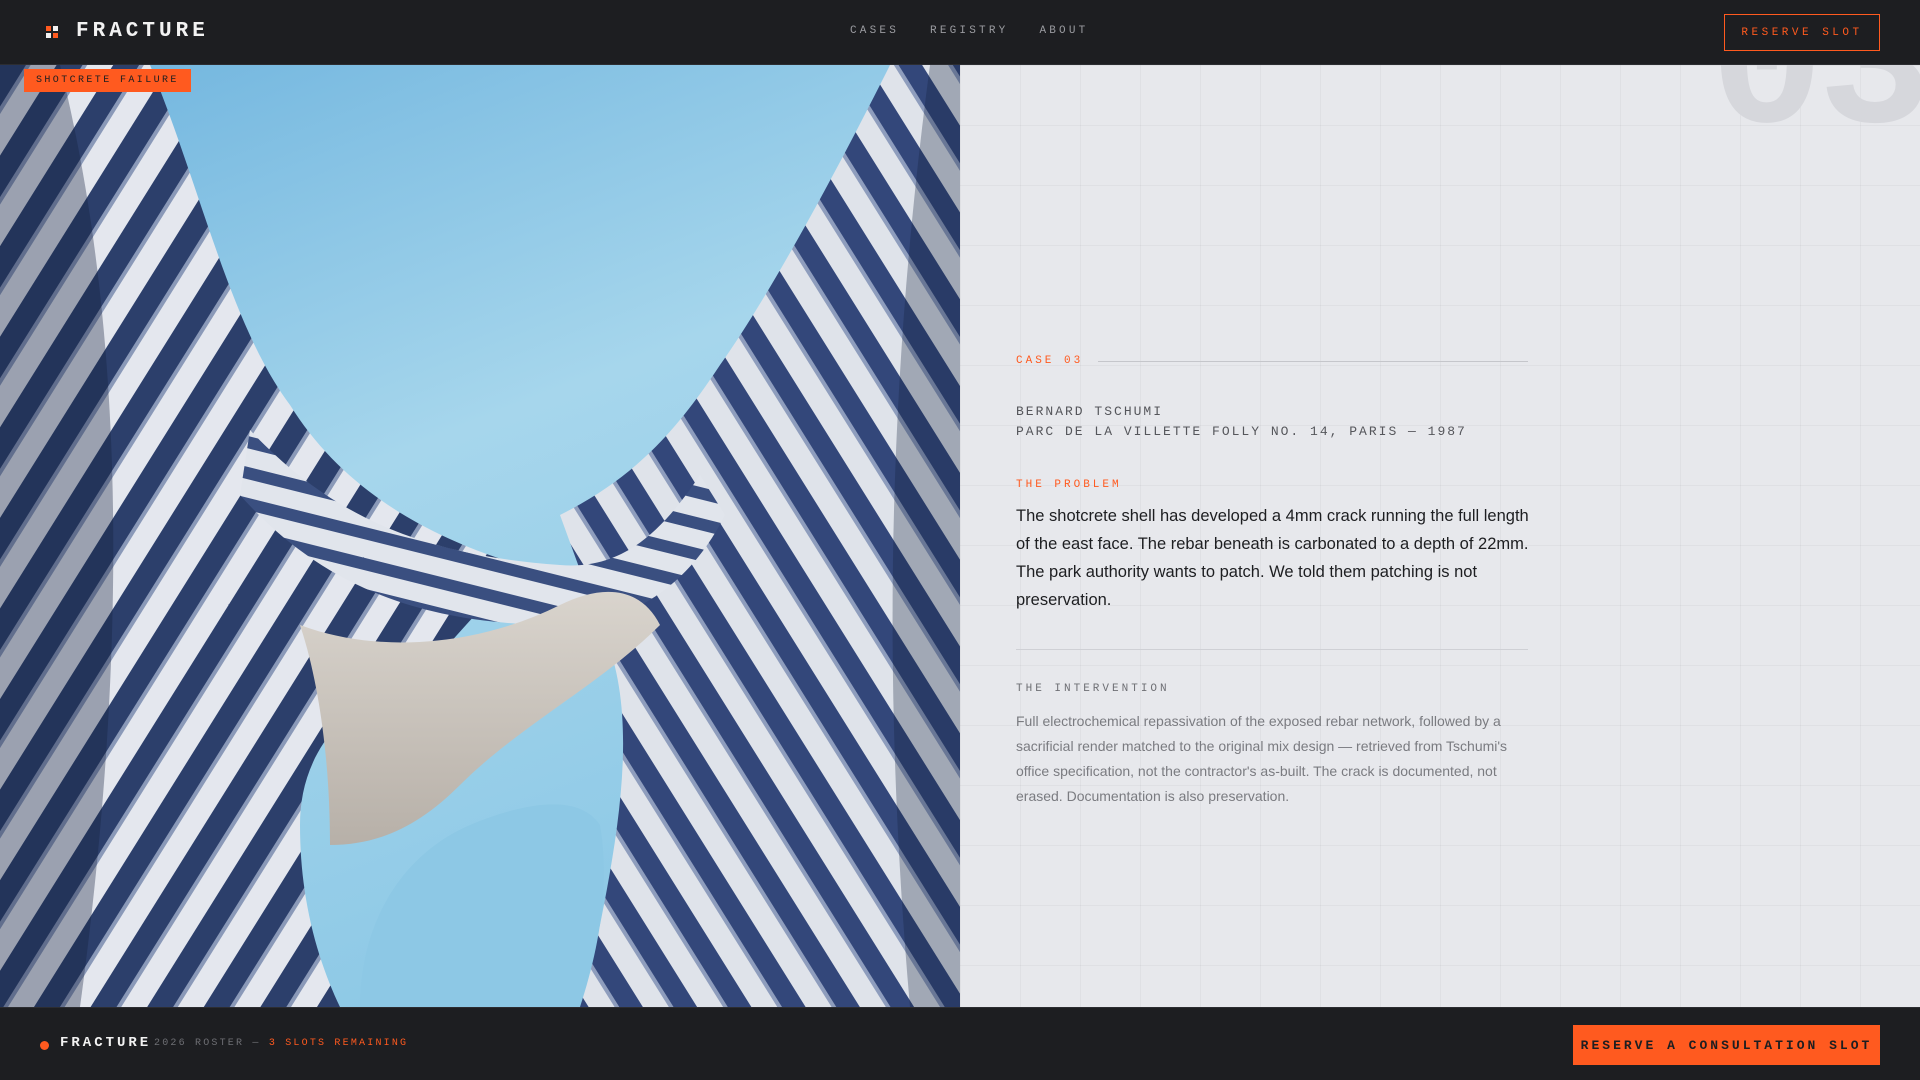 The height and width of the screenshot is (1080, 1920). Describe the element at coordinates (1802, 32) in the screenshot. I see `reserve-slot-button: RESERVE SLOT` at that location.